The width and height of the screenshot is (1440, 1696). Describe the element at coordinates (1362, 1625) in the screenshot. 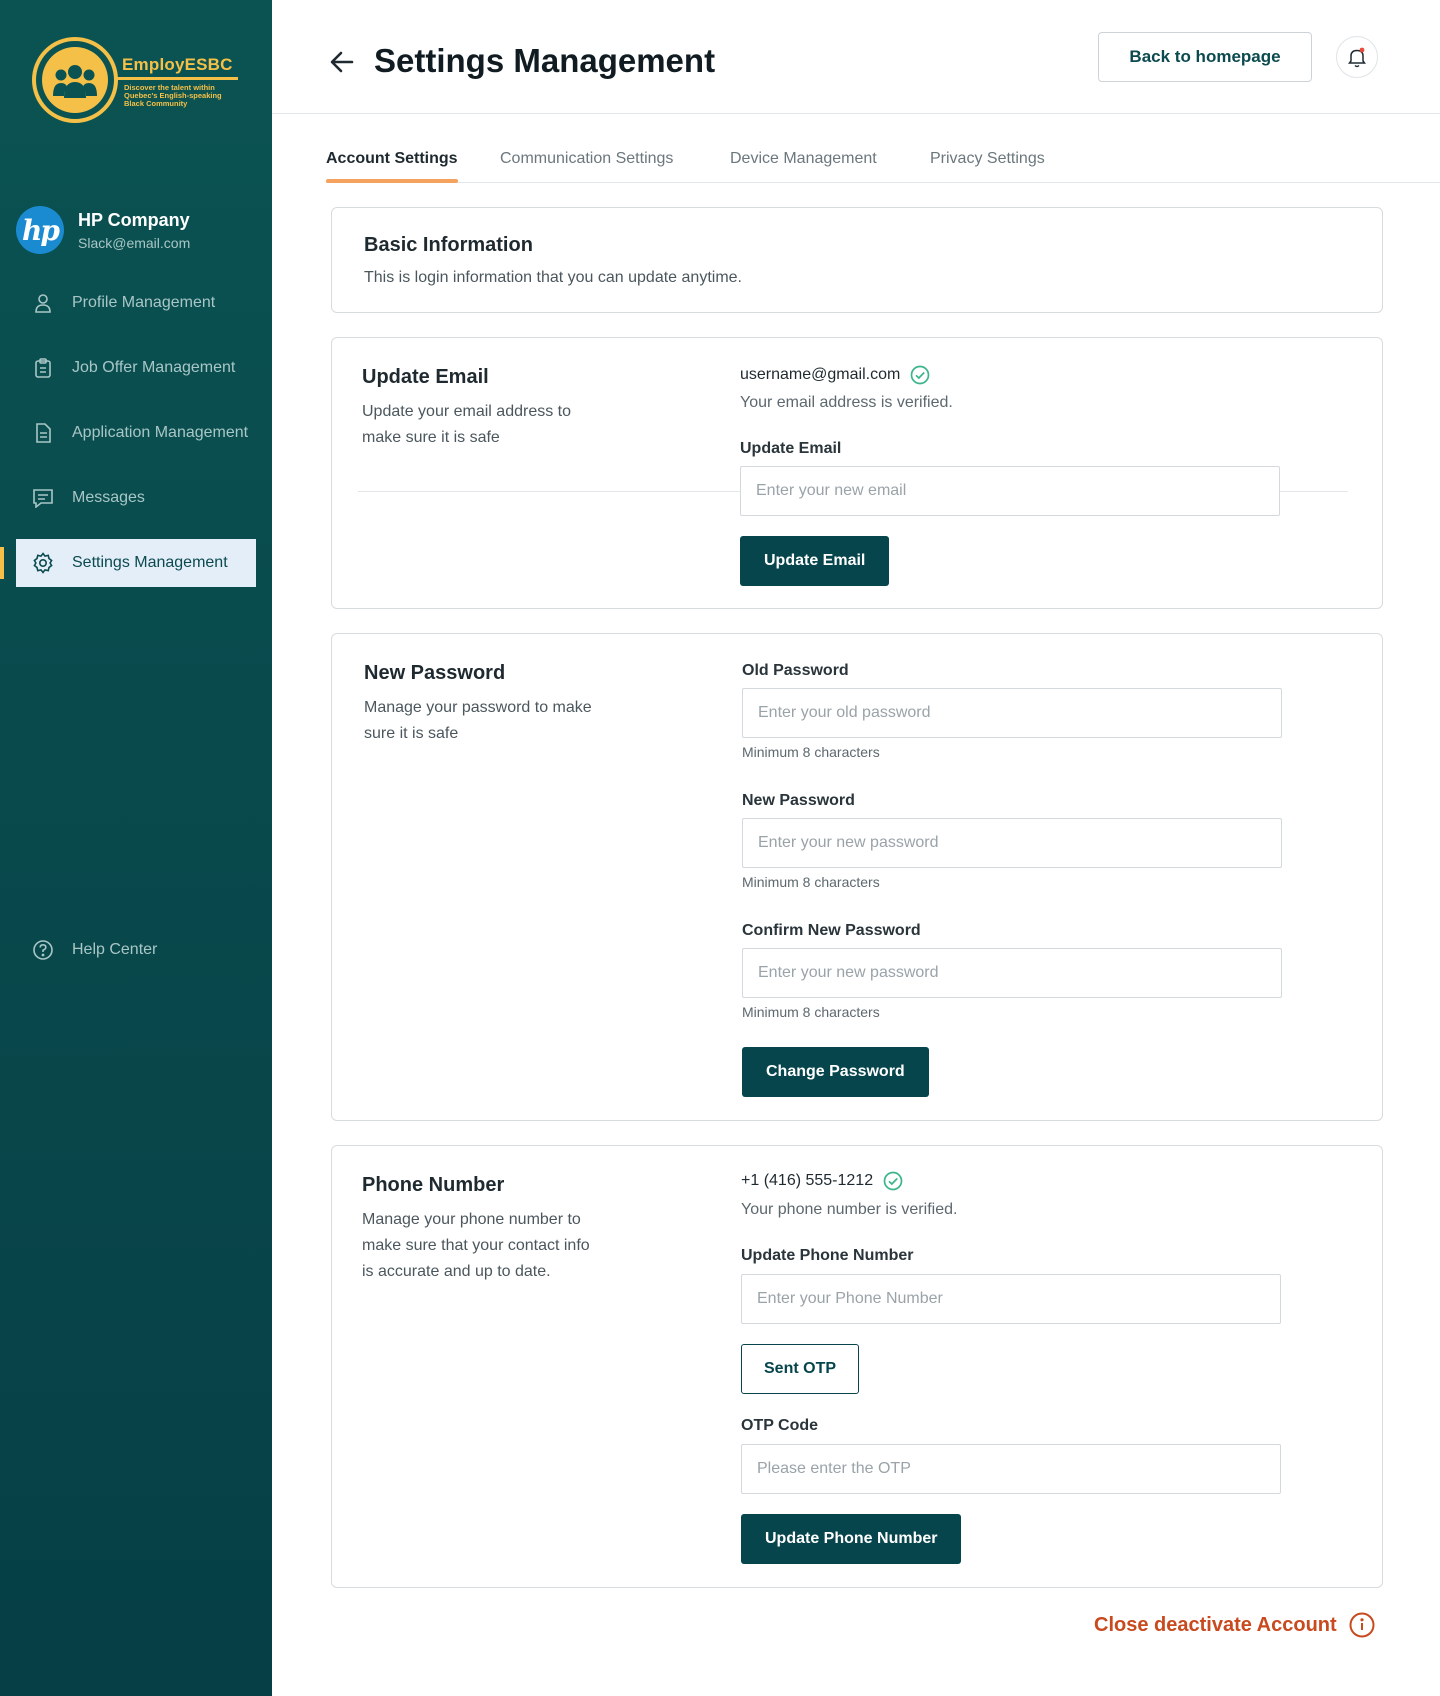

I see `info-icon` at that location.